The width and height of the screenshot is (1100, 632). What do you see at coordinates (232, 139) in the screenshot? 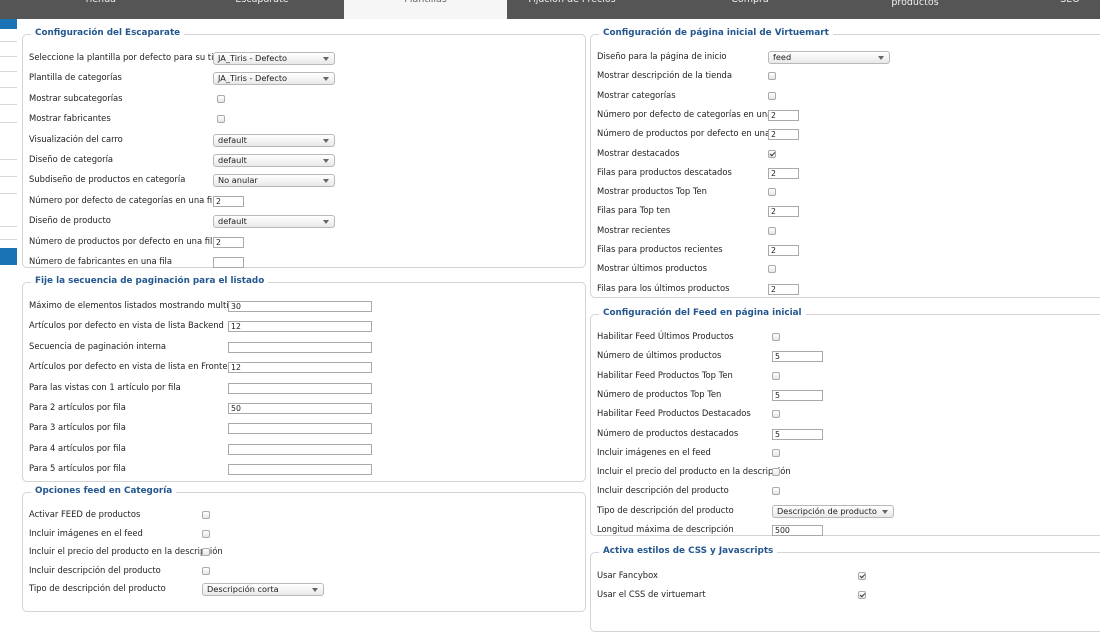
I see `select-value: default` at bounding box center [232, 139].